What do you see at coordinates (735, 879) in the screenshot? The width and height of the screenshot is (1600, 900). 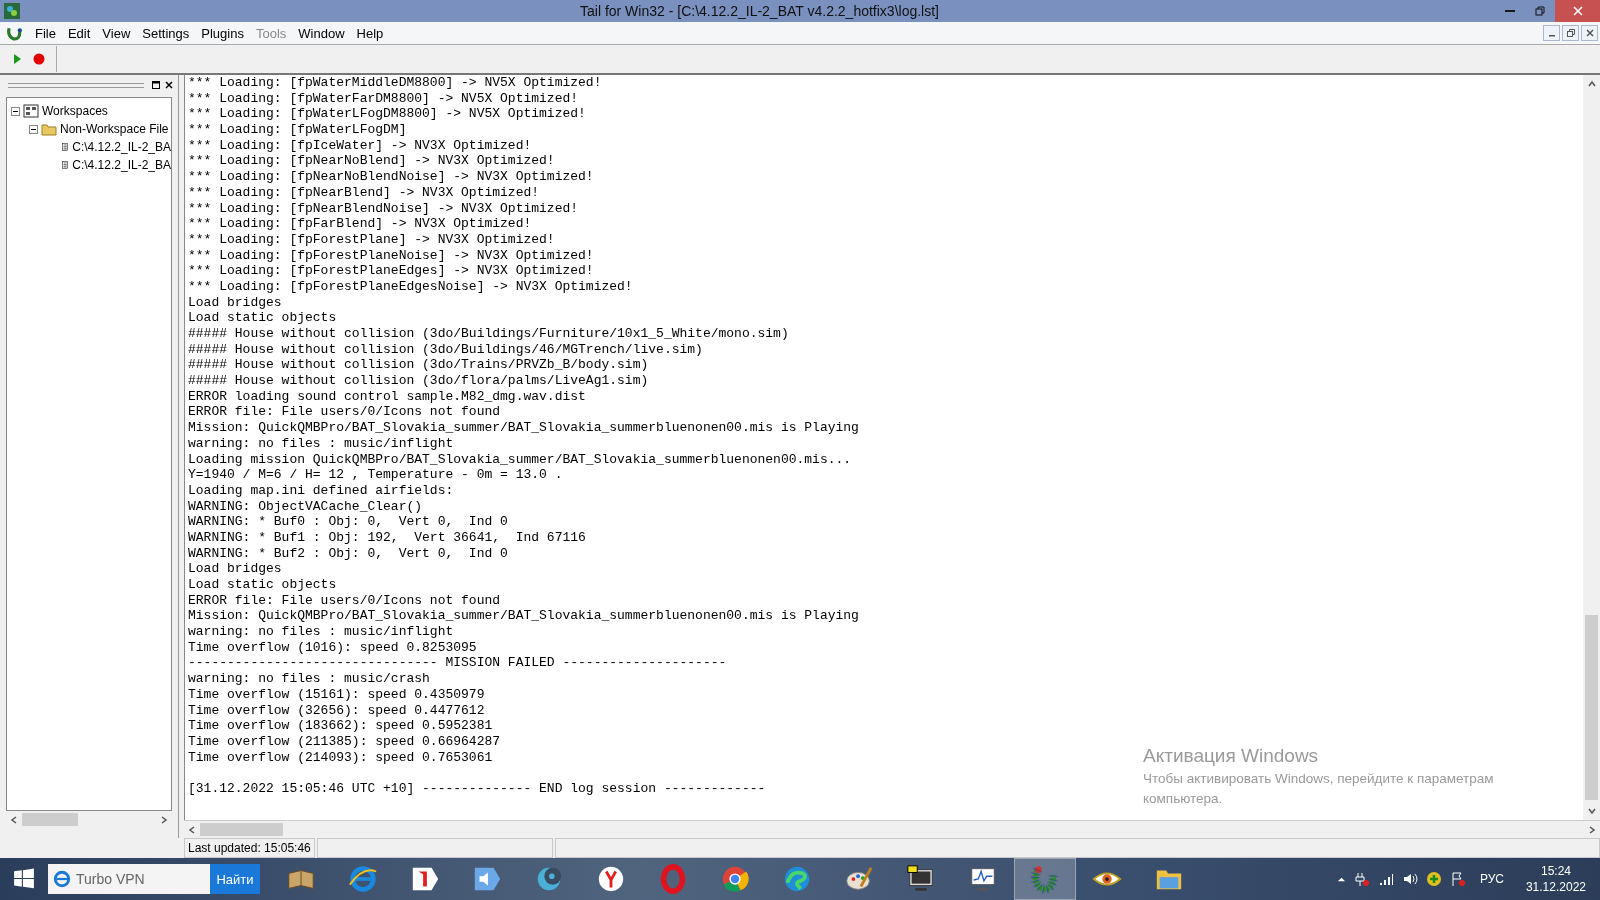 I see `wheel-icon` at bounding box center [735, 879].